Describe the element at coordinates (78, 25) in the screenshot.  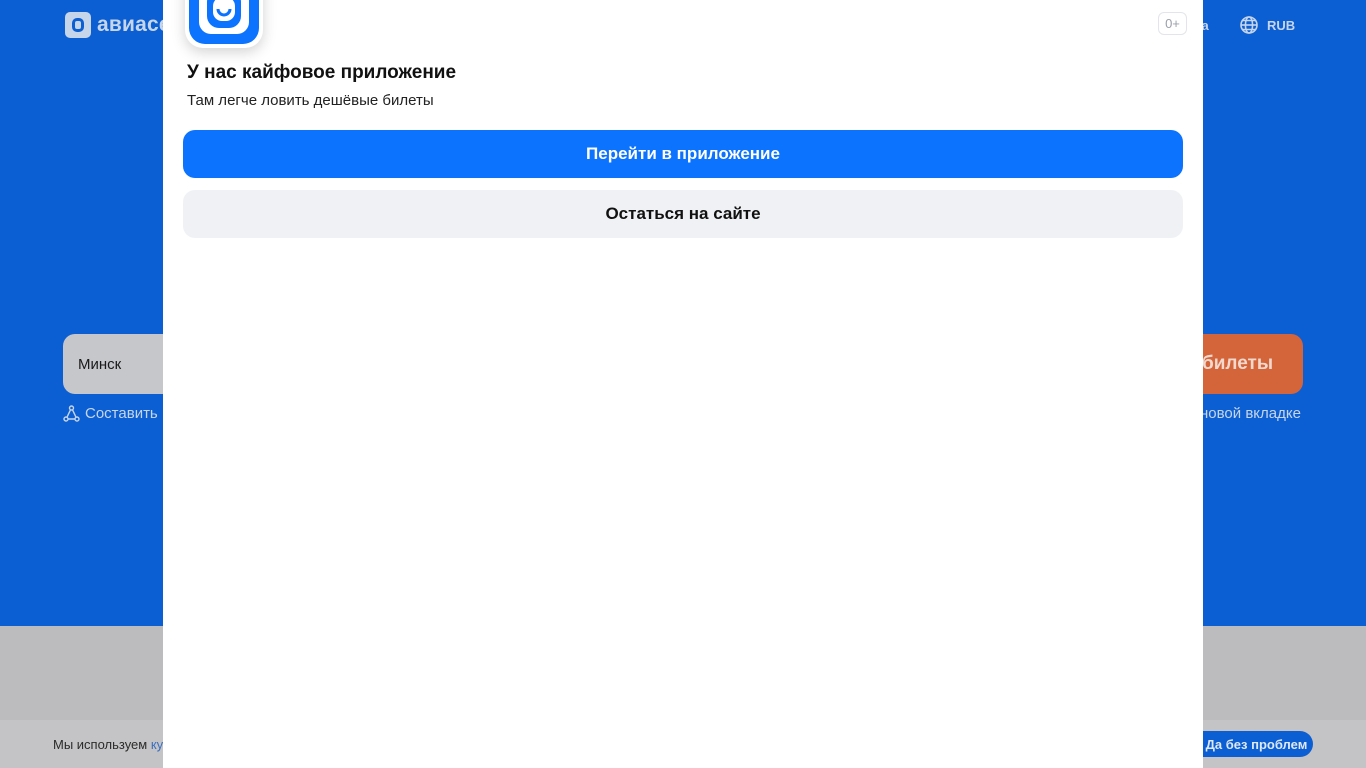
I see `logo-icon` at that location.